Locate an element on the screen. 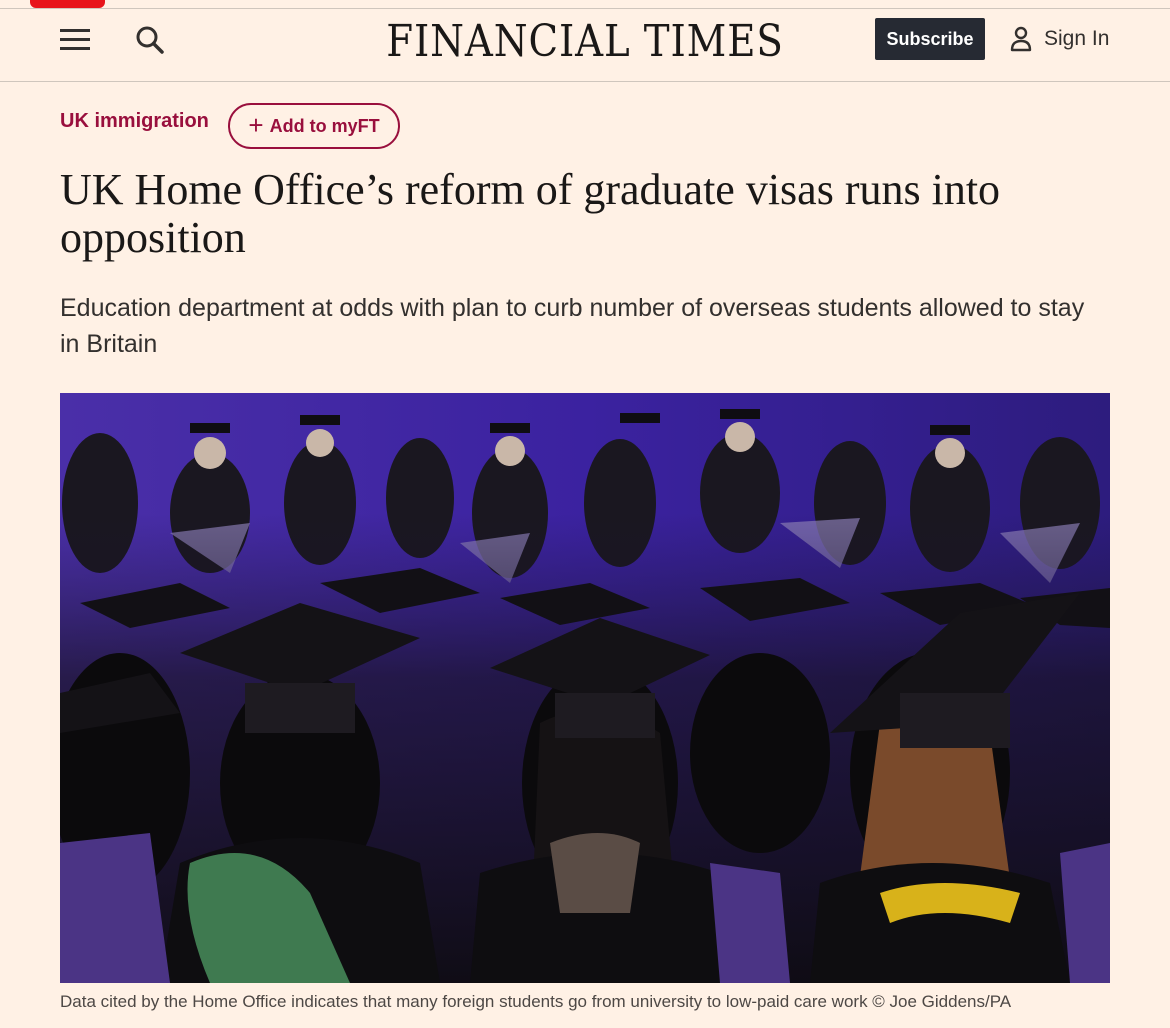 This screenshot has height=1028, width=1170. ft-red-tab is located at coordinates (67, 4).